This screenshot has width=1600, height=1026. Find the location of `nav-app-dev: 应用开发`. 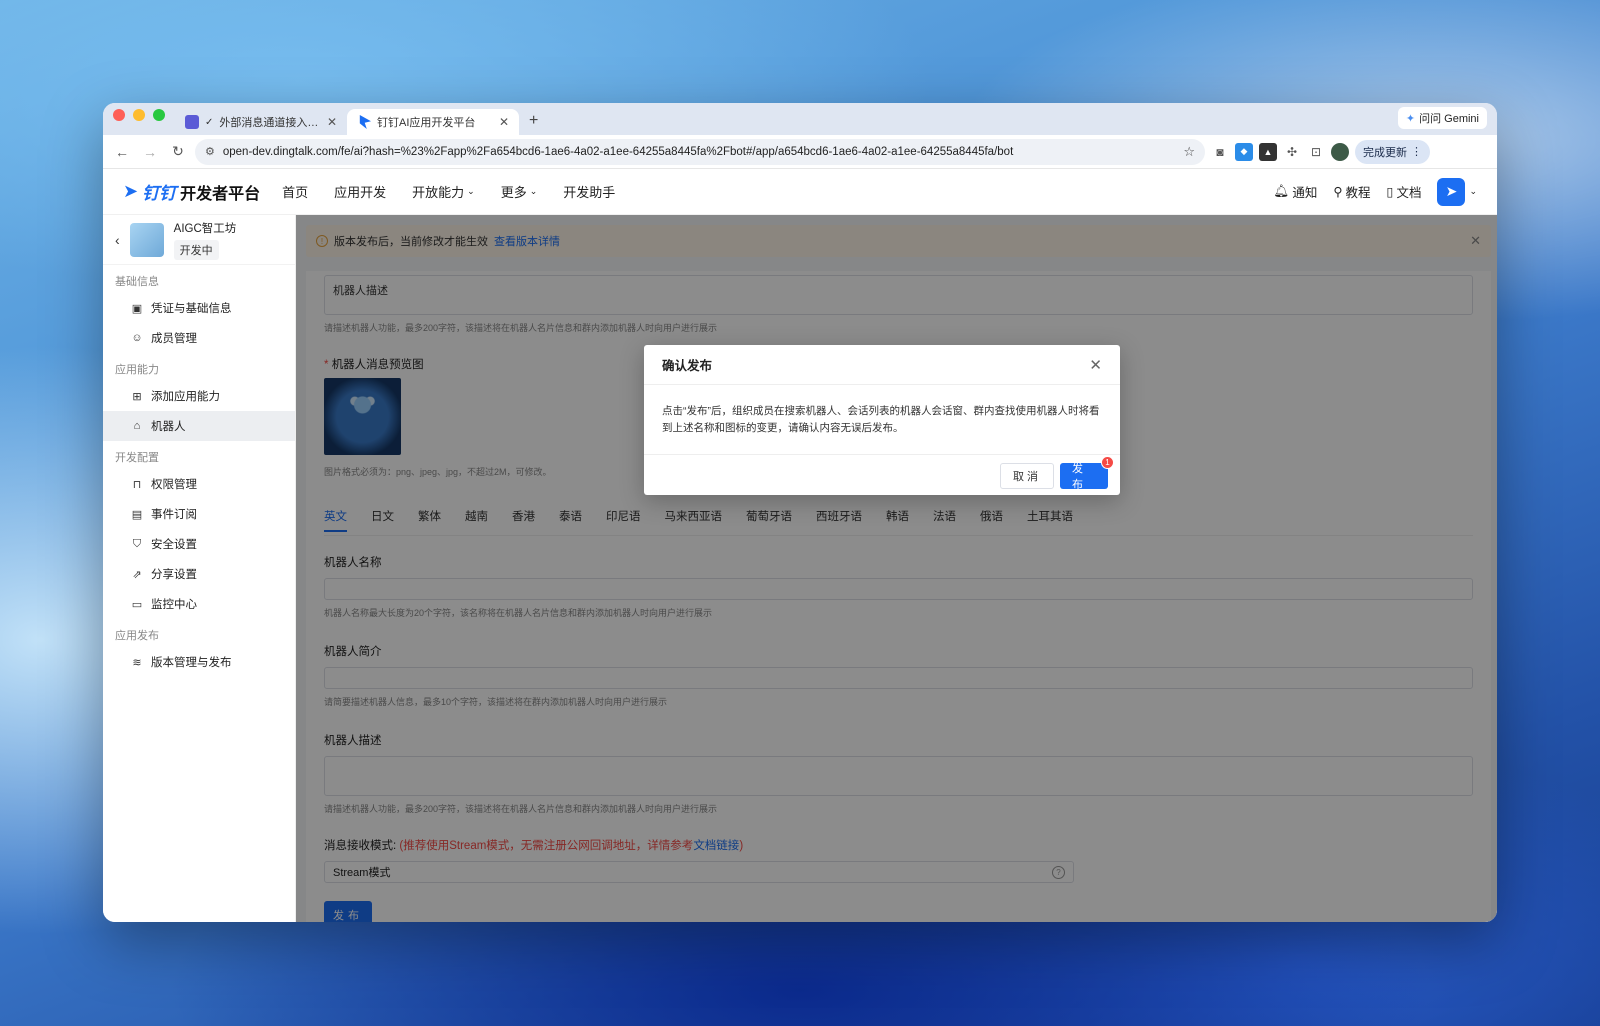

nav-app-dev: 应用开发 is located at coordinates (360, 191).